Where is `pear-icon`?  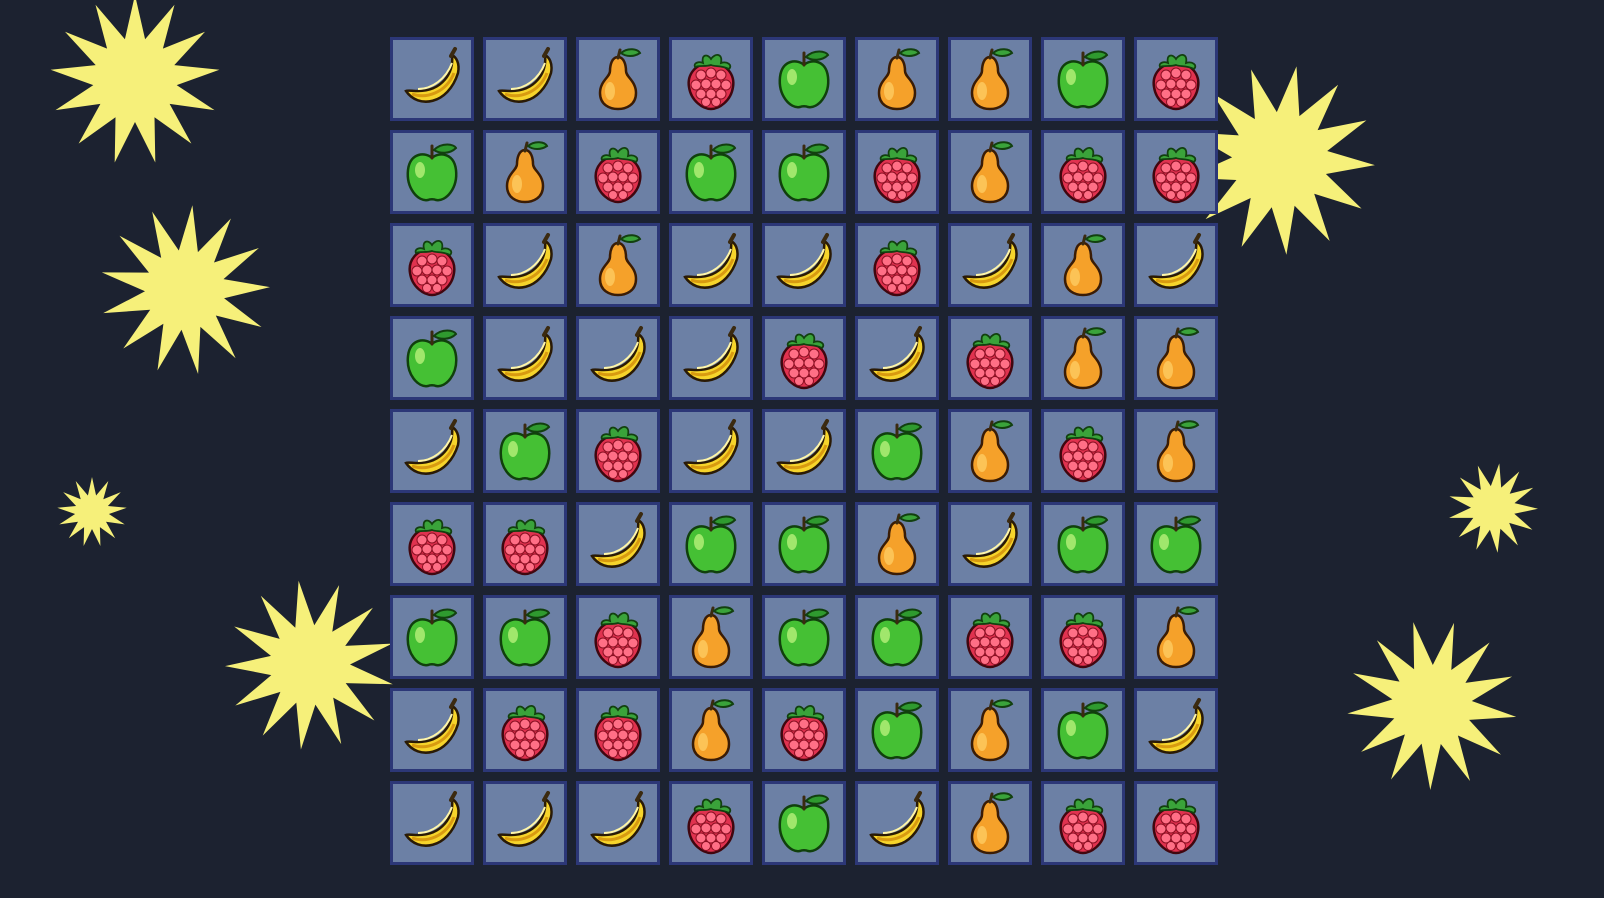
pear-icon is located at coordinates (711, 730).